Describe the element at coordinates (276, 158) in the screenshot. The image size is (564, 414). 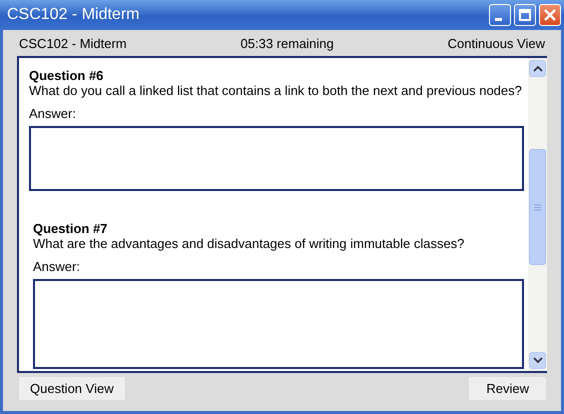
I see `answer-box` at that location.